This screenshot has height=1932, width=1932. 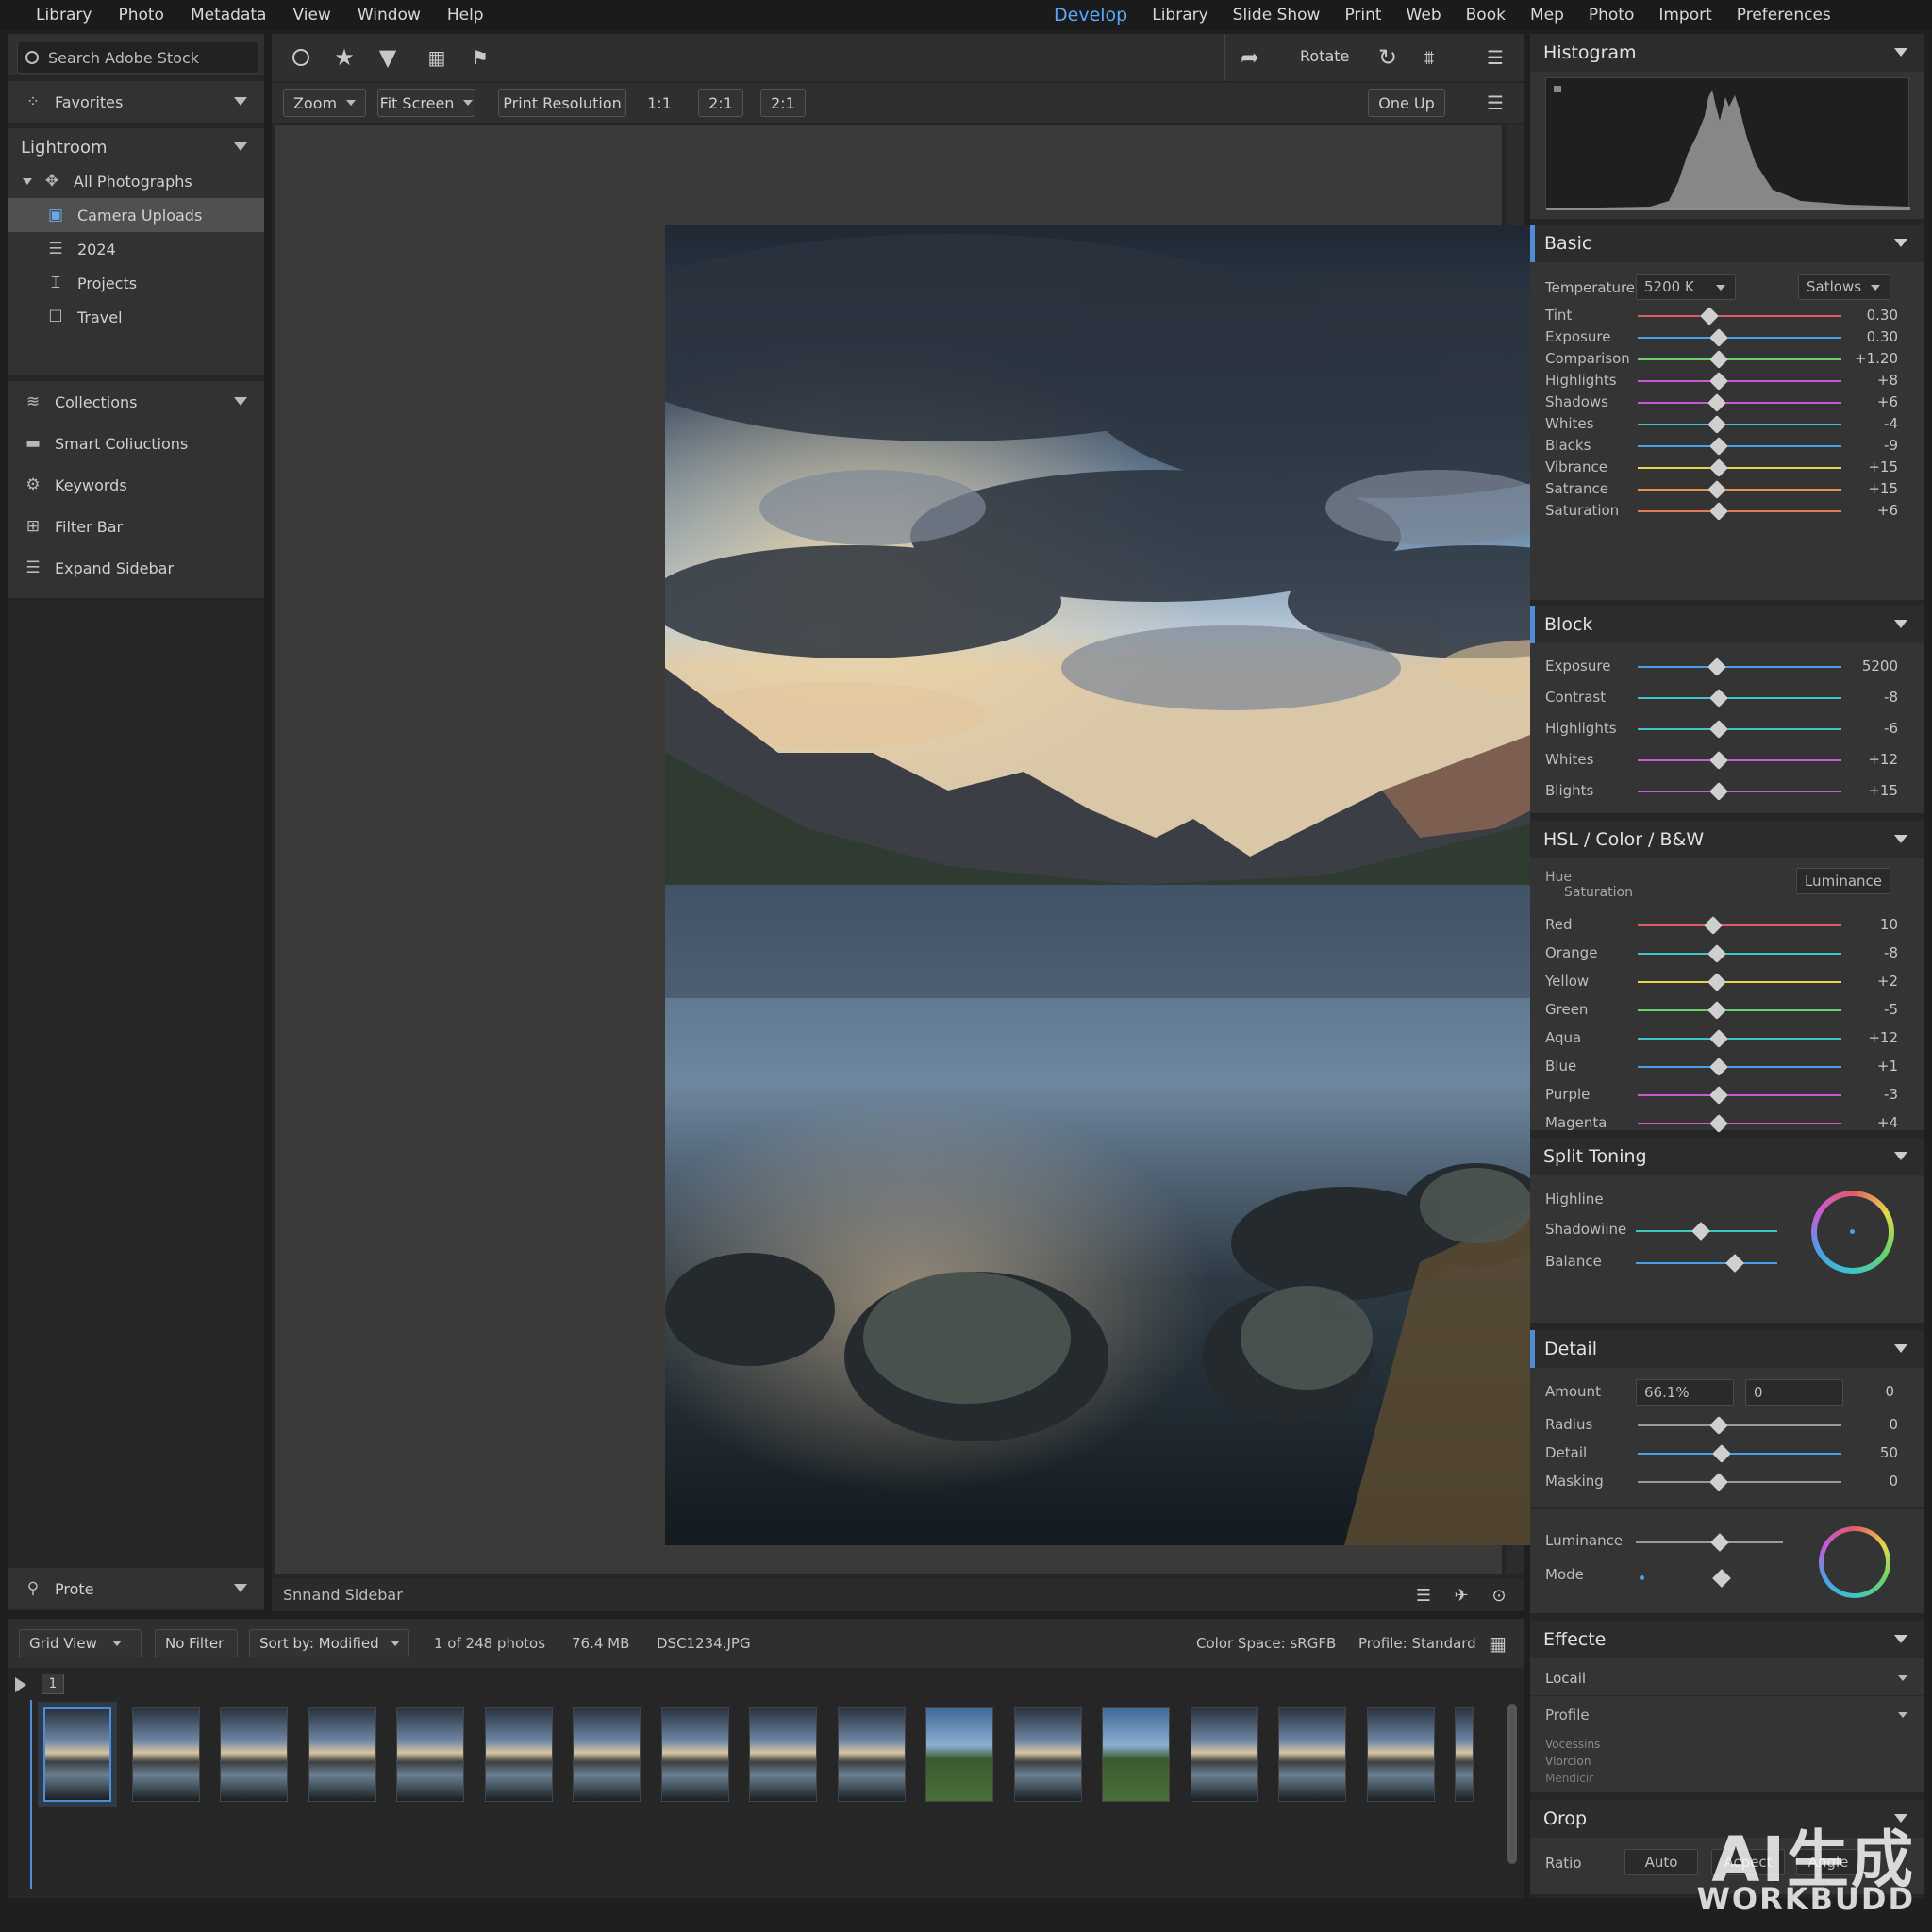 What do you see at coordinates (21, 1684) in the screenshot?
I see `play-icon` at bounding box center [21, 1684].